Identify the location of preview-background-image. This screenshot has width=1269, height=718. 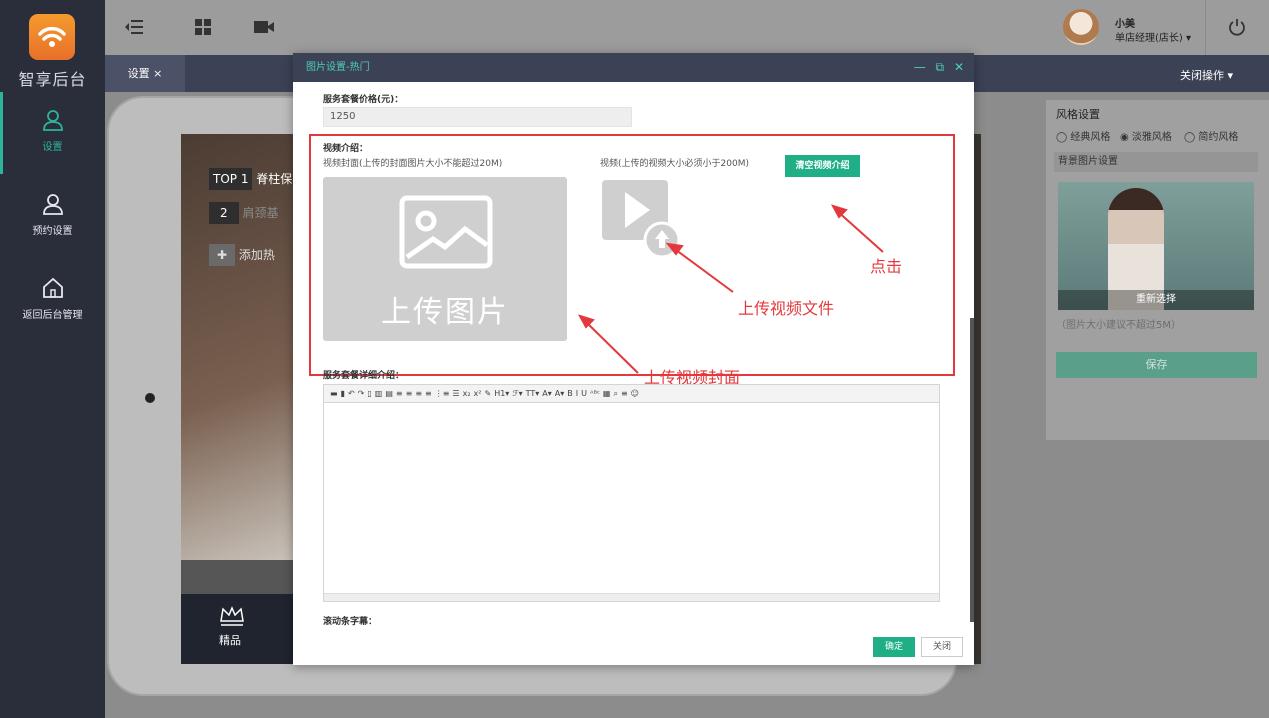
(238, 347).